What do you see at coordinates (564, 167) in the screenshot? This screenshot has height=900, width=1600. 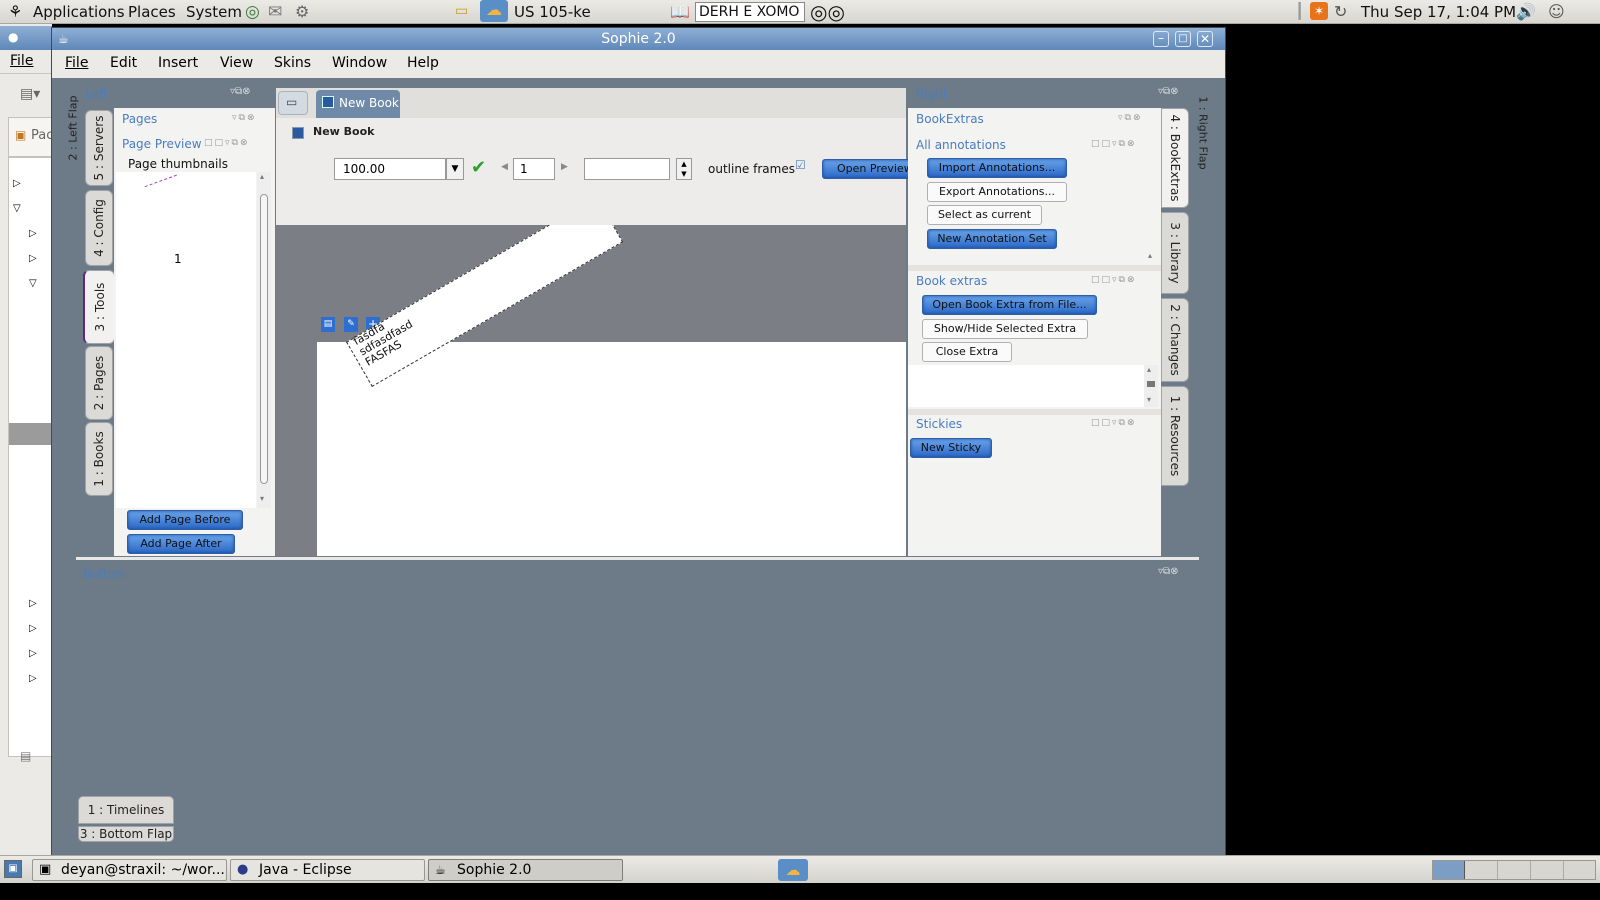 I see `next-page-icon: ▶` at bounding box center [564, 167].